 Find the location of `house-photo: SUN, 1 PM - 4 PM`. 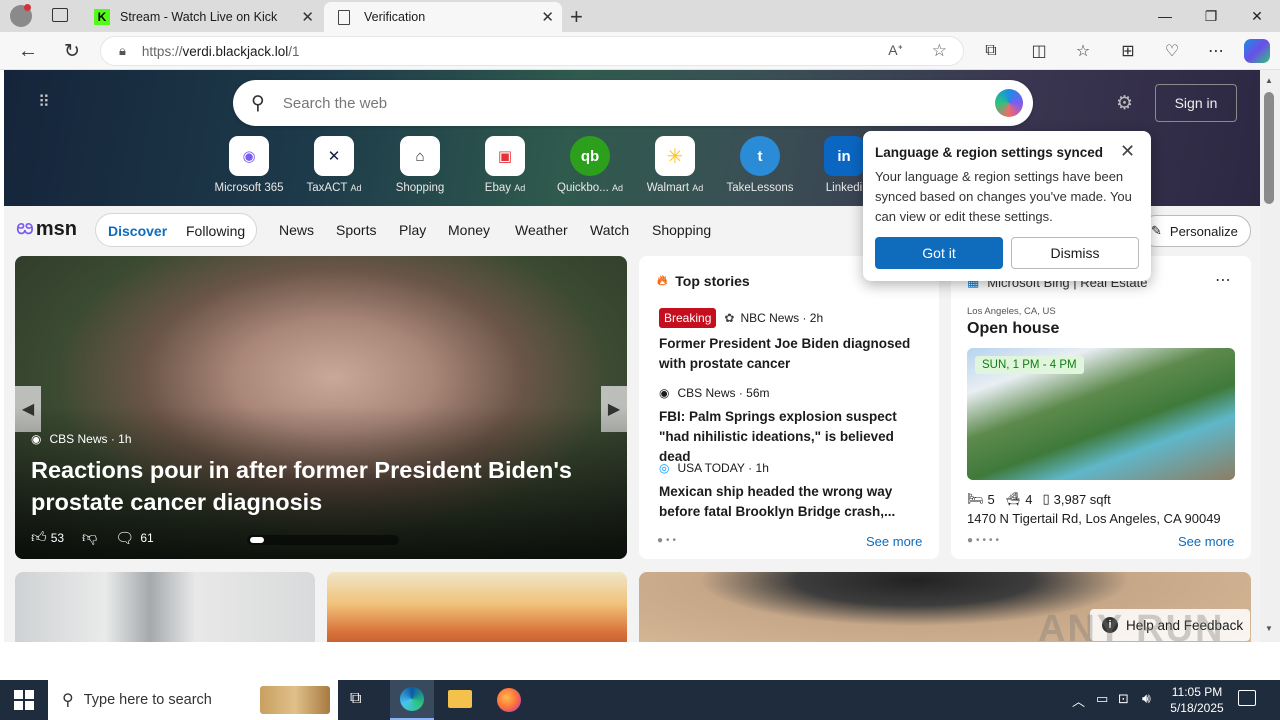

house-photo: SUN, 1 PM - 4 PM is located at coordinates (1101, 414).